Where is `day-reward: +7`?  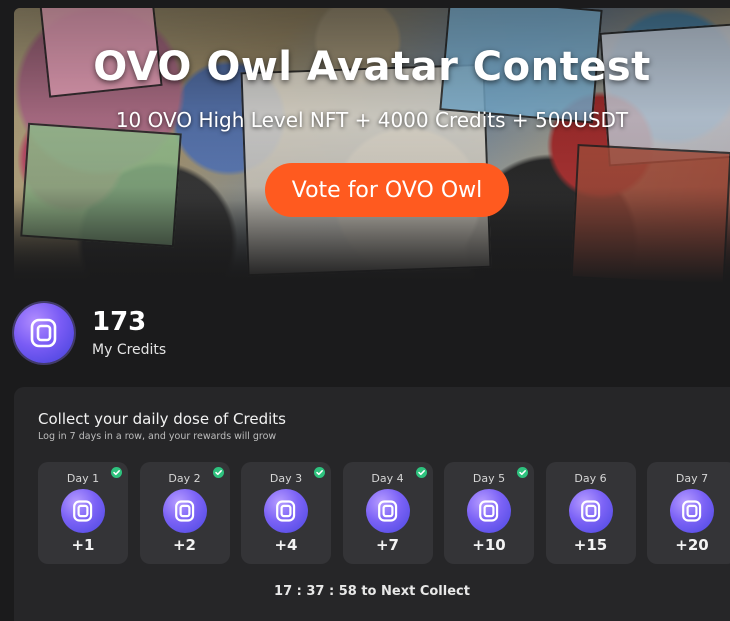 day-reward: +7 is located at coordinates (387, 545).